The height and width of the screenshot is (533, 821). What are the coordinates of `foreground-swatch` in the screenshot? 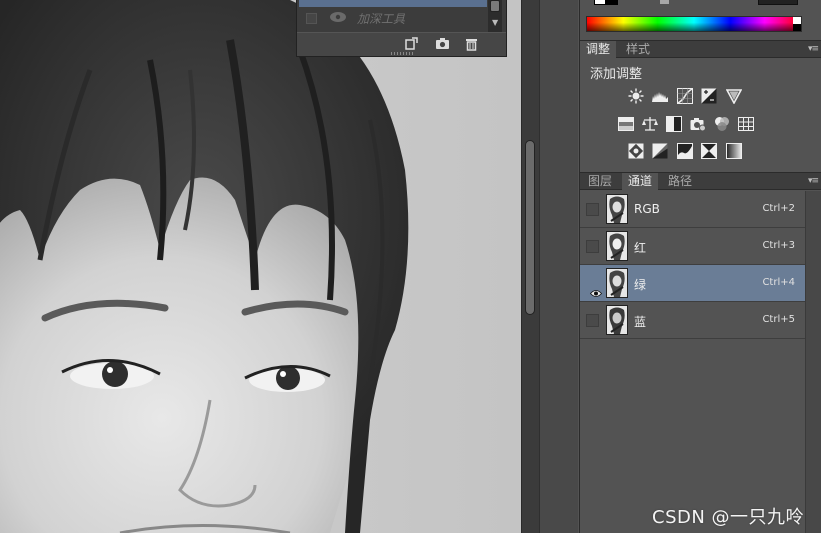 It's located at (600, 2).